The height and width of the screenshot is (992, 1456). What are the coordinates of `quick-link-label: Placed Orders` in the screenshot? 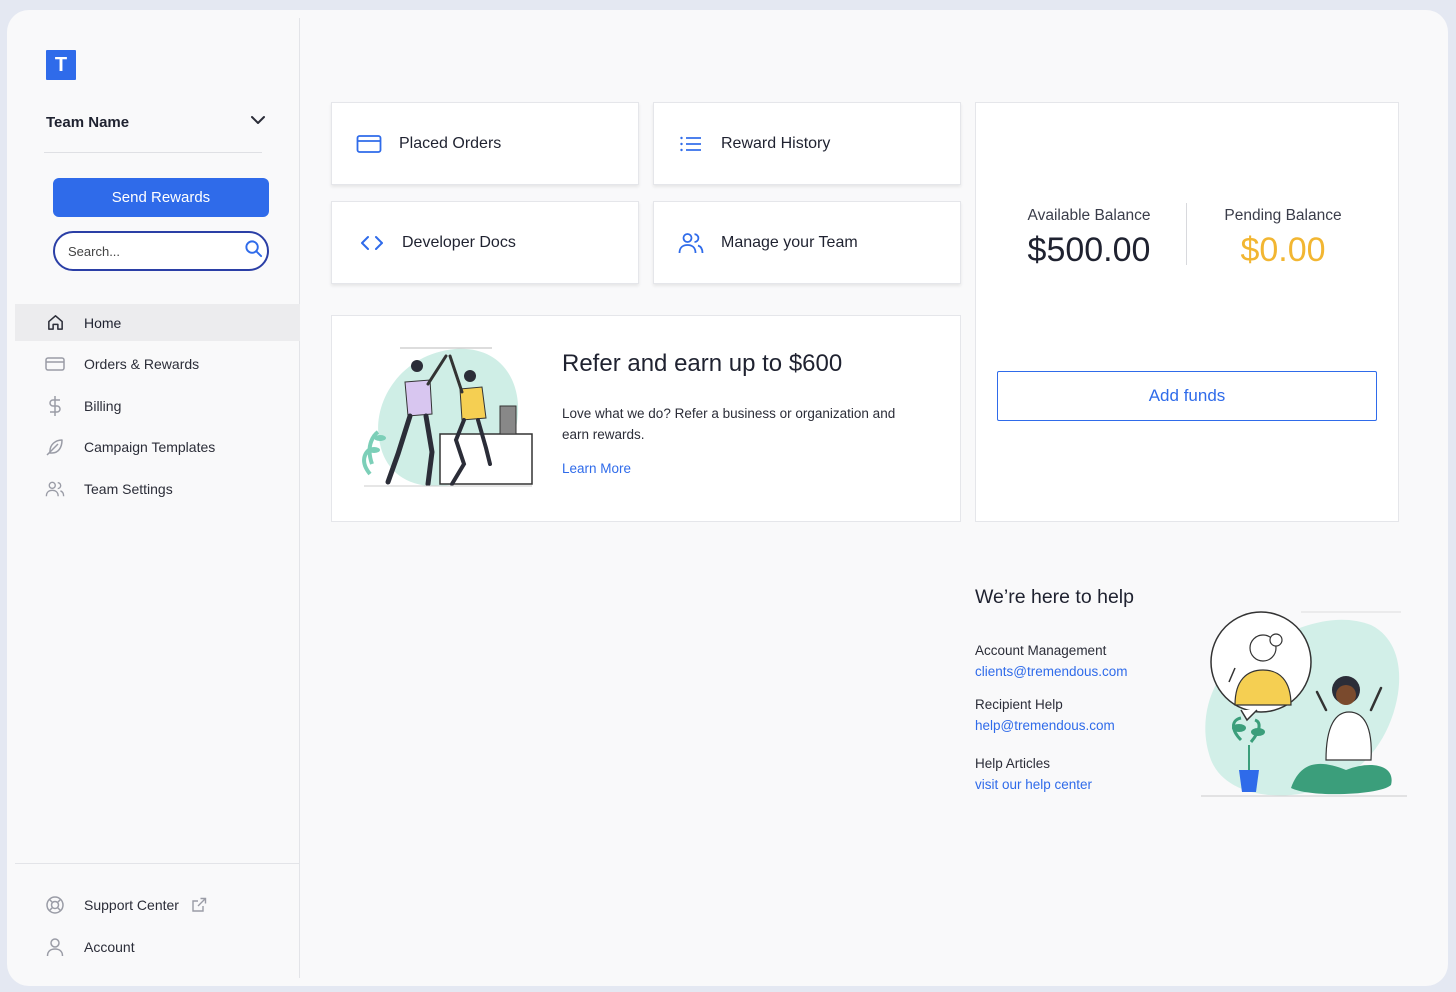 It's located at (450, 143).